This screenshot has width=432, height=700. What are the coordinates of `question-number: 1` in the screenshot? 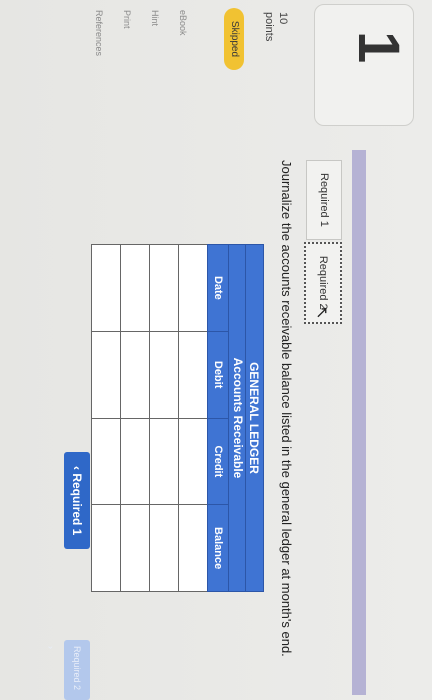 It's located at (378, 47).